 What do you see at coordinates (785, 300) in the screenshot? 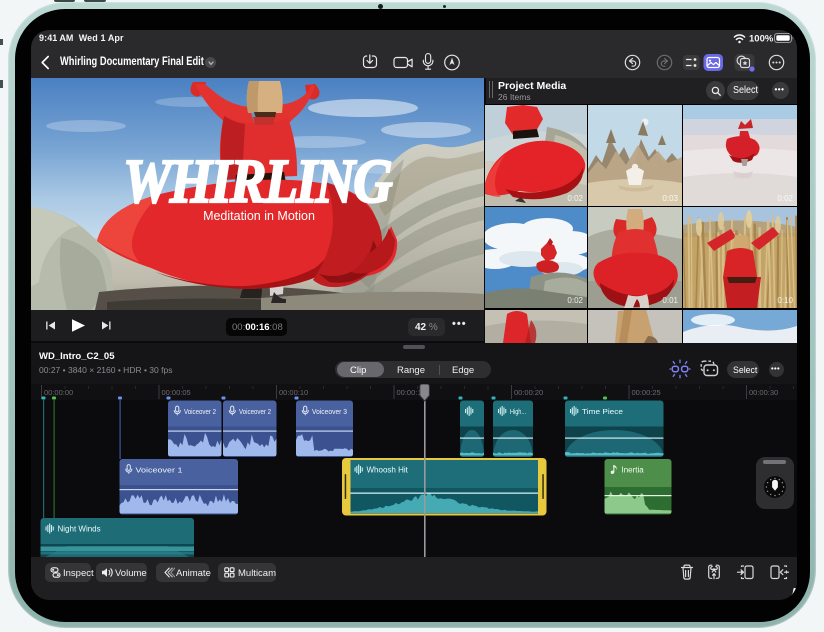
I see `svg-text: 0:10` at bounding box center [785, 300].